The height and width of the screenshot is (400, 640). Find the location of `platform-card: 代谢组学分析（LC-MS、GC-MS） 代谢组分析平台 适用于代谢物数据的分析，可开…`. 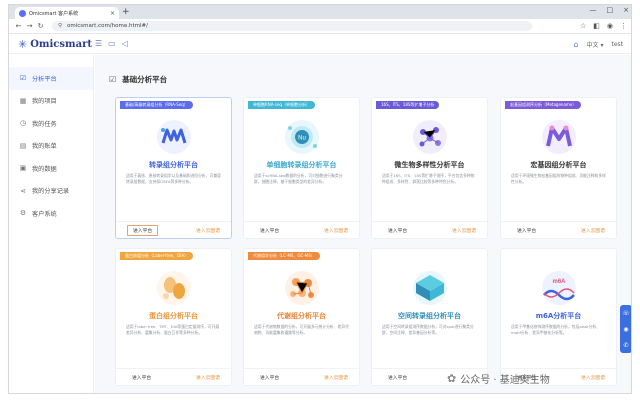

platform-card: 代谢组学分析（LC-MS、GC-MS） 代谢组分析平台 适用于代谢物数据的分析，可开… is located at coordinates (301, 317).